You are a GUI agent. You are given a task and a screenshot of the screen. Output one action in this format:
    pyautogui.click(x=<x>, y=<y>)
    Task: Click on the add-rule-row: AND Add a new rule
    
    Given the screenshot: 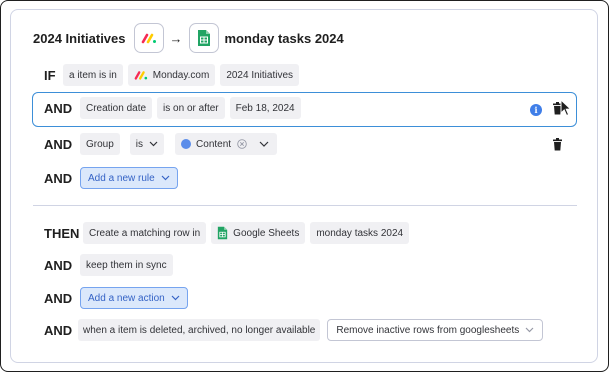 What is the action you would take?
    pyautogui.click(x=111, y=178)
    